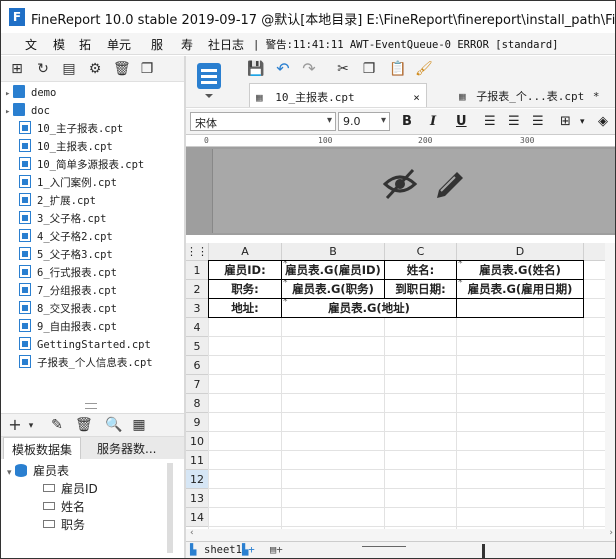 Image resolution: width=616 pixels, height=559 pixels. Describe the element at coordinates (59, 44) in the screenshot. I see `menu-template: 模` at that location.